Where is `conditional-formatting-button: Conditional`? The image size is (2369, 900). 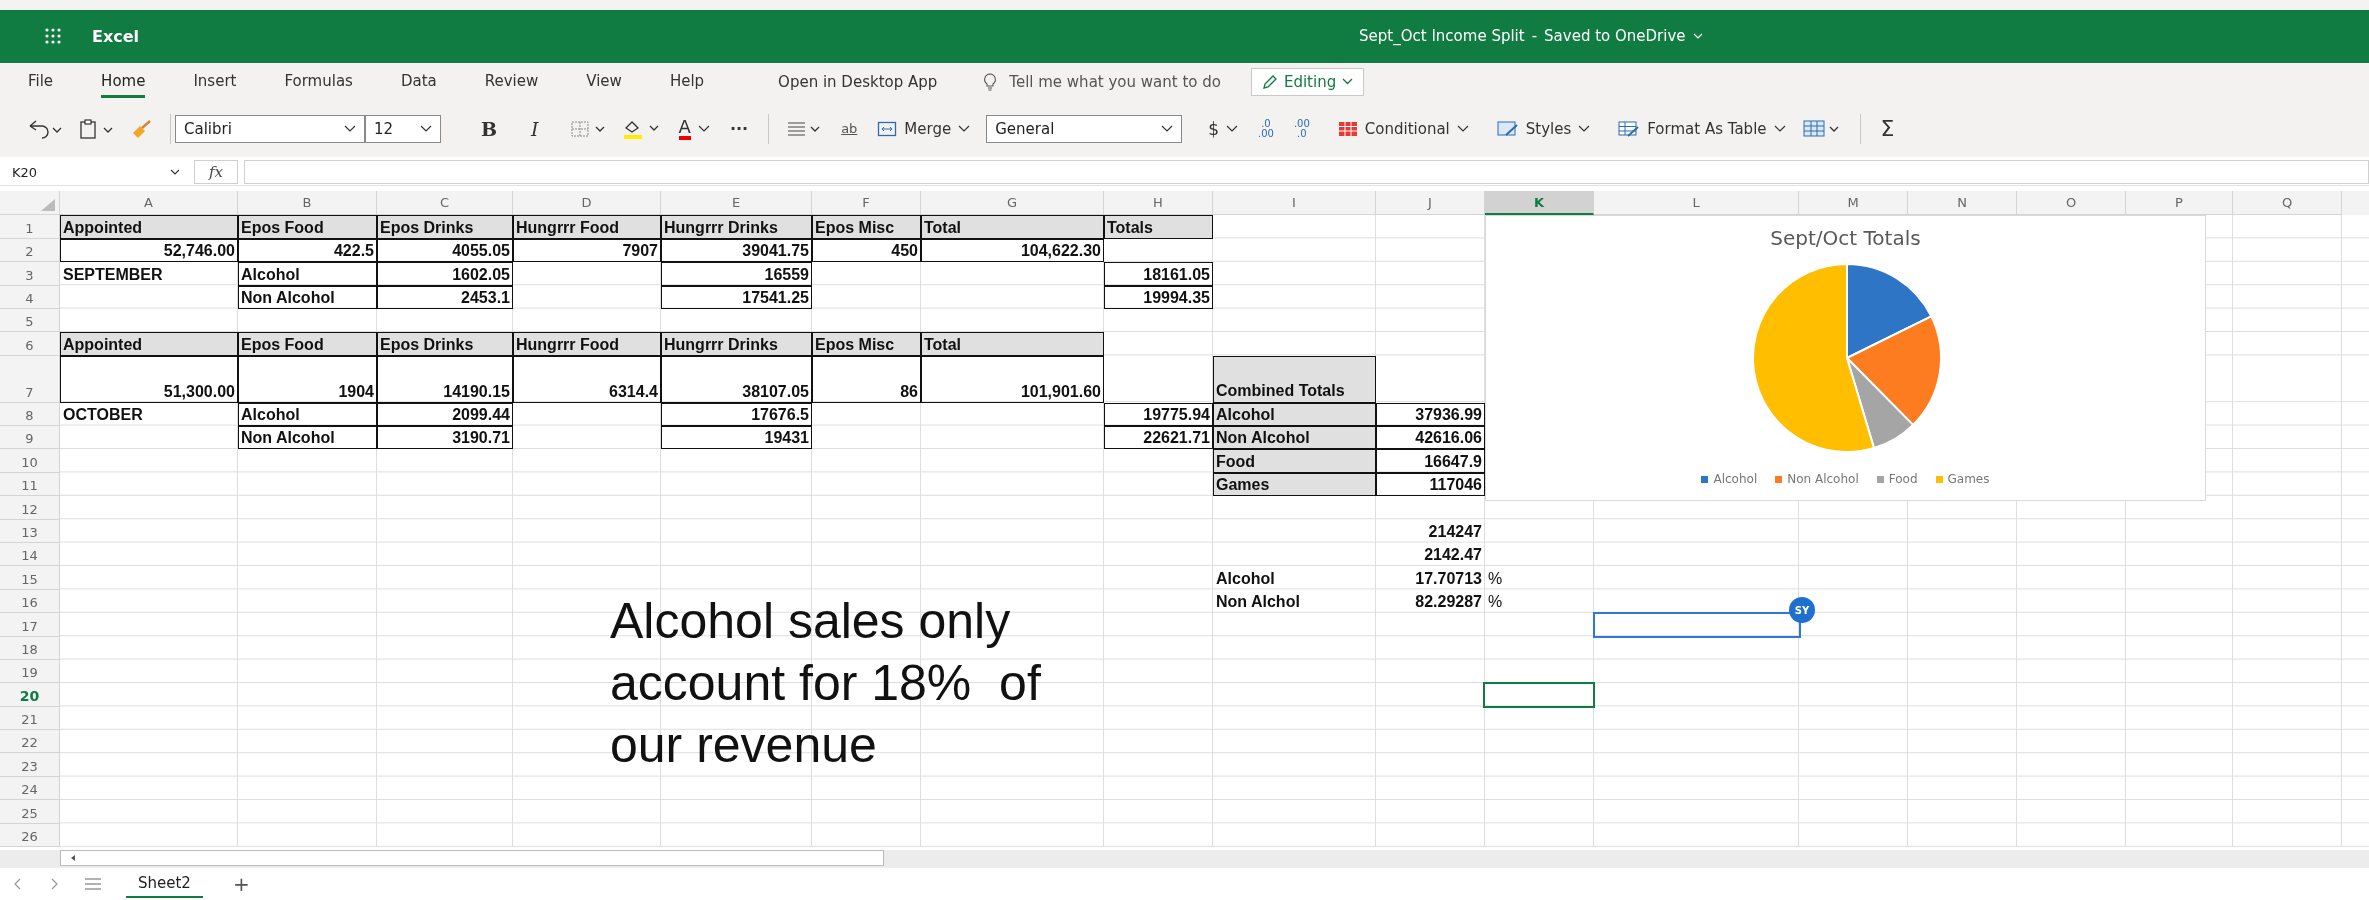
conditional-formatting-button: Conditional is located at coordinates (1403, 128).